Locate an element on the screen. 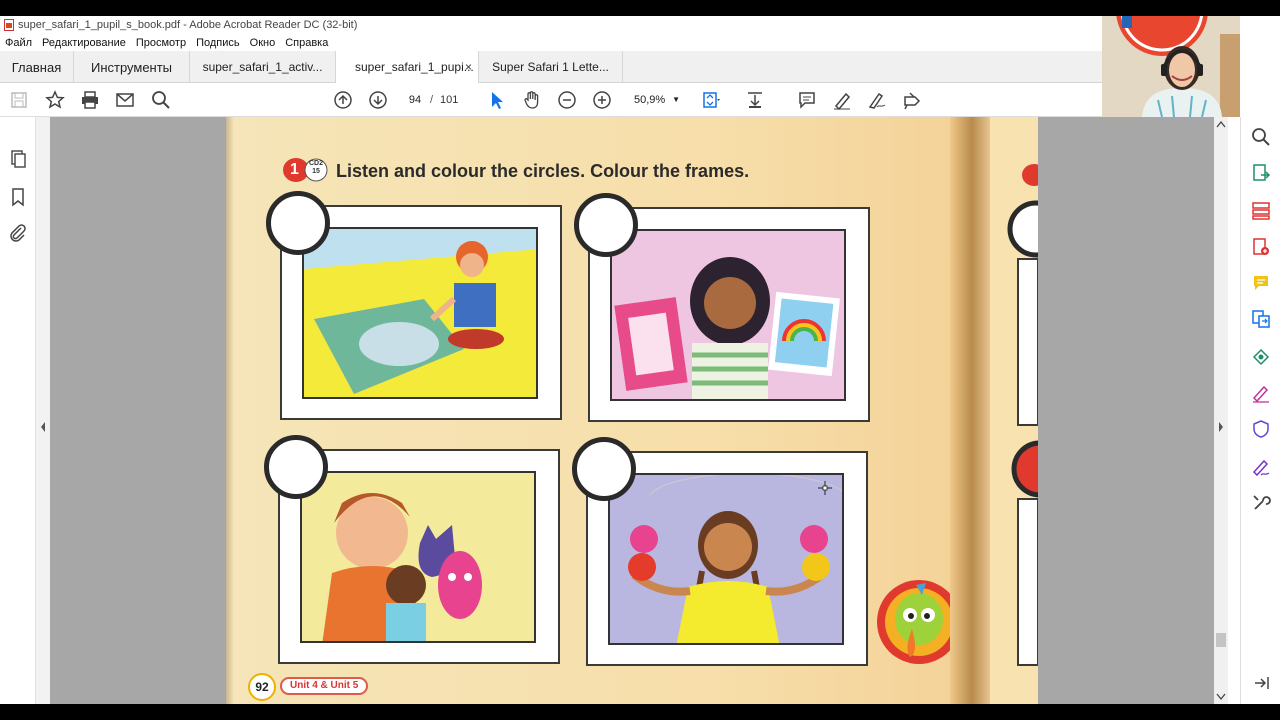 The width and height of the screenshot is (1280, 720). menu-help: Справка is located at coordinates (306, 43).